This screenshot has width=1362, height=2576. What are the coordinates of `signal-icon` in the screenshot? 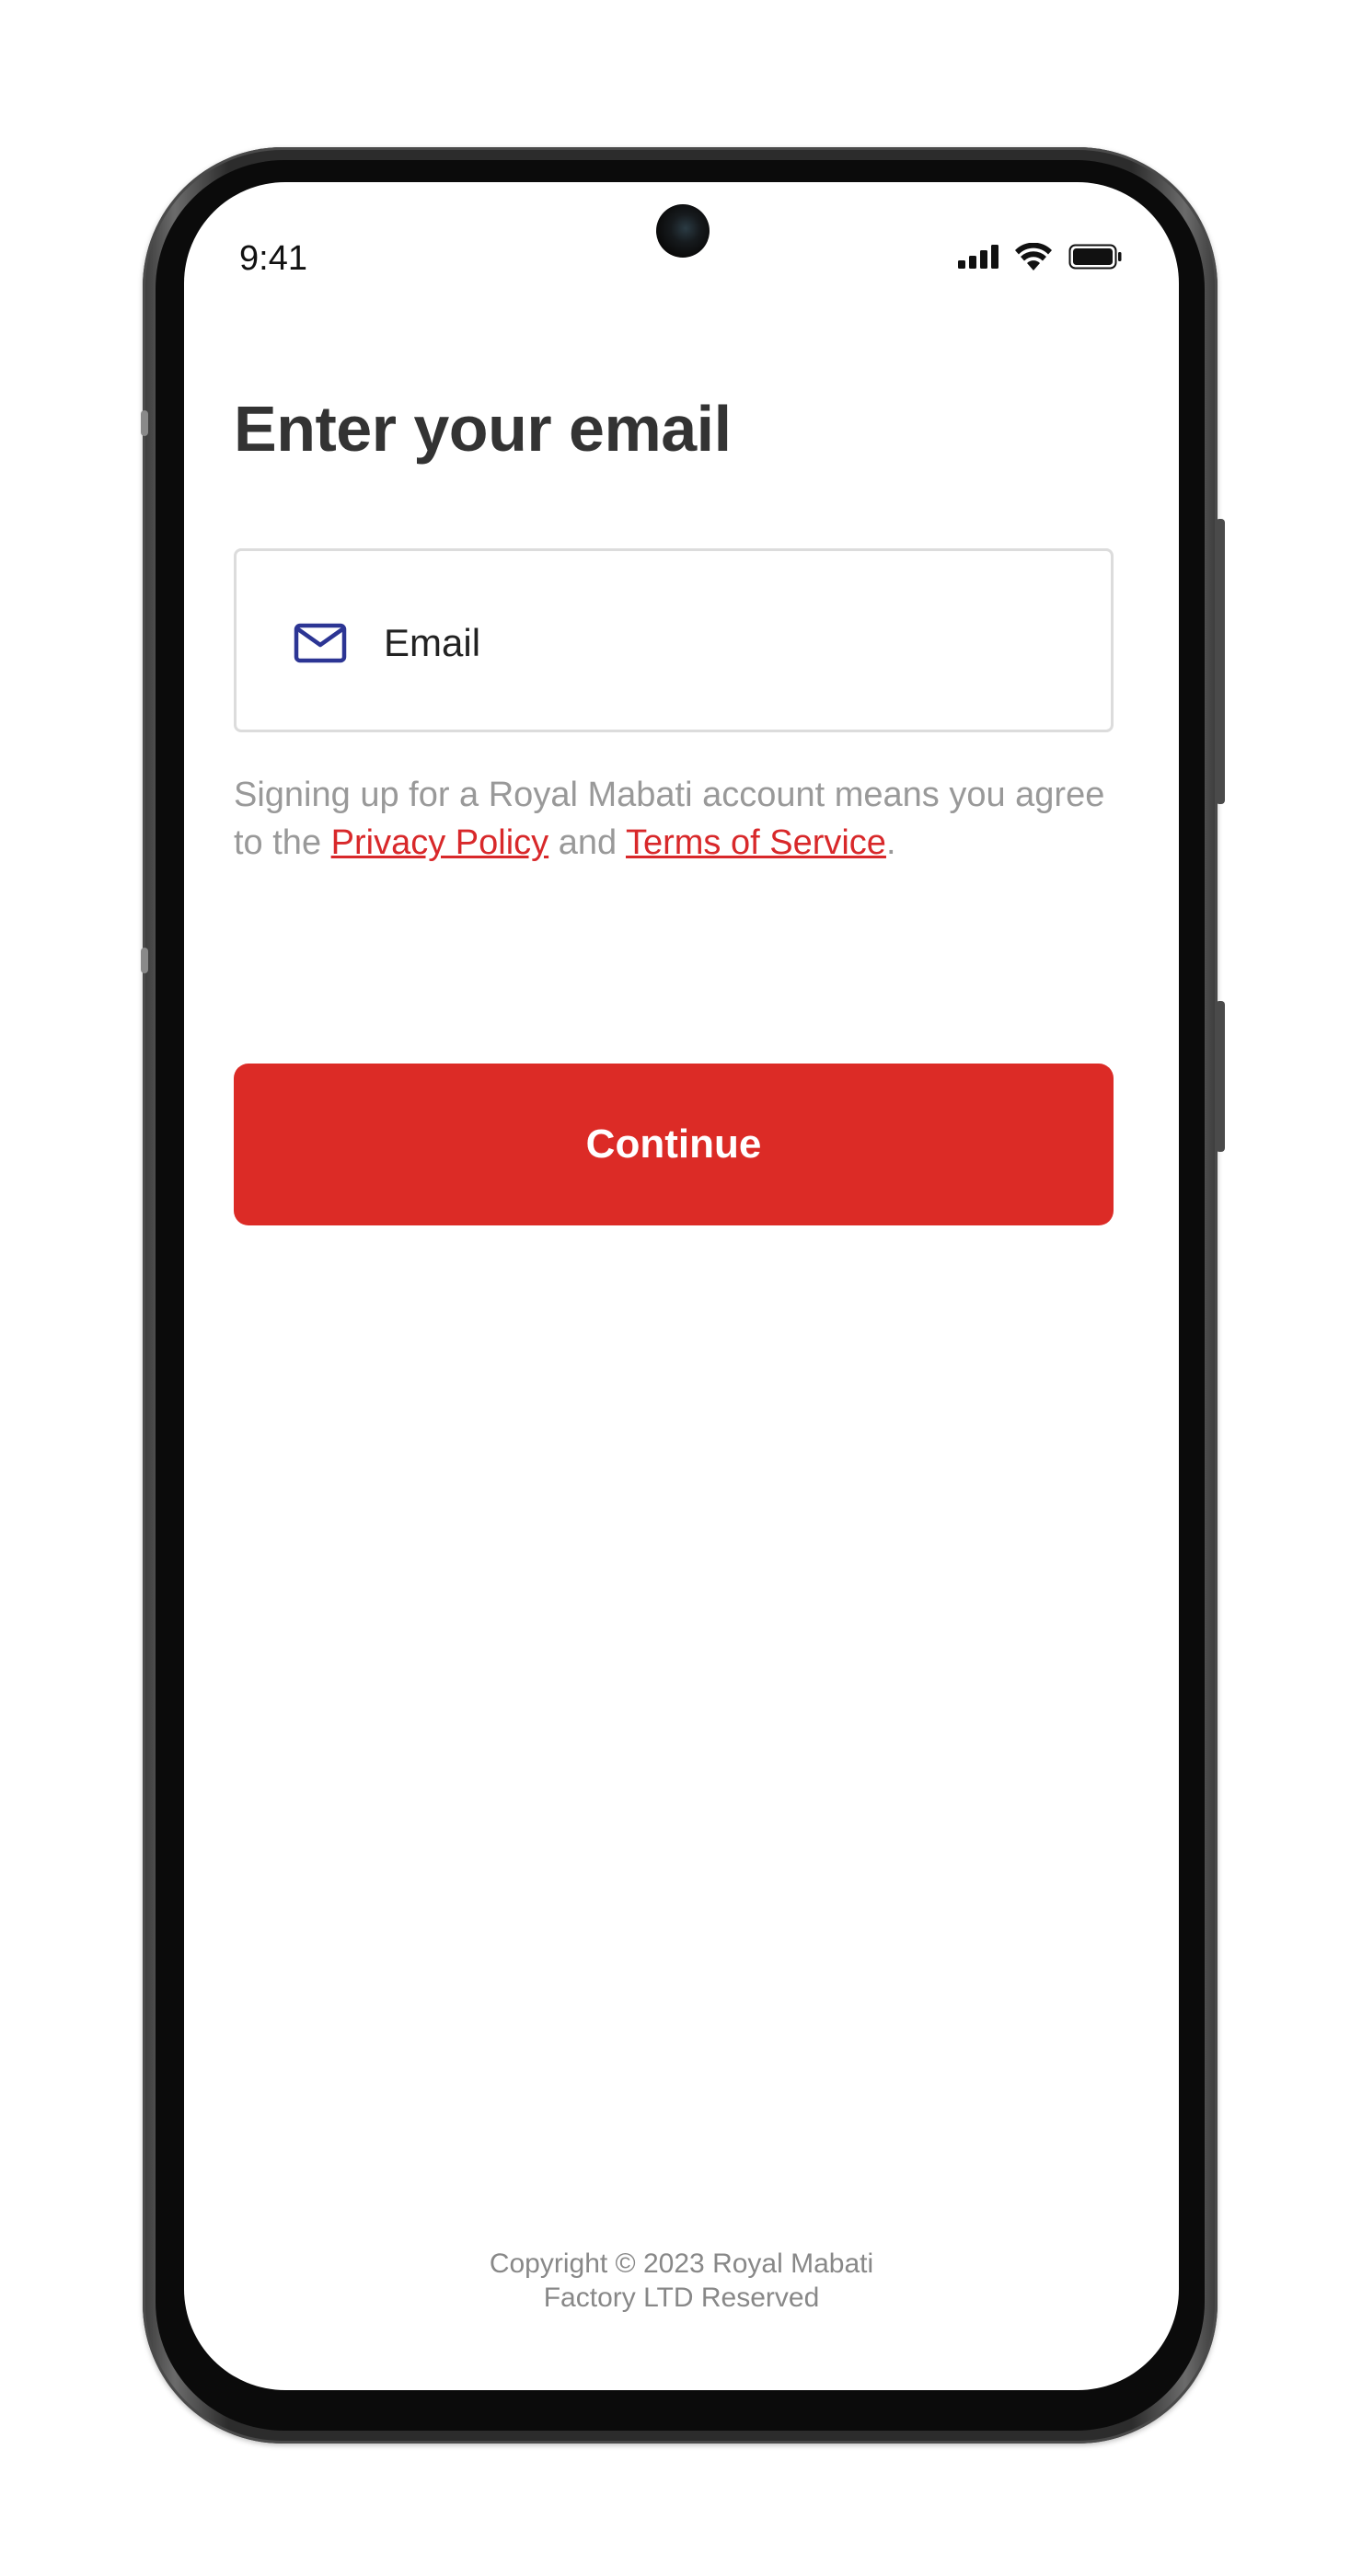 It's located at (978, 257).